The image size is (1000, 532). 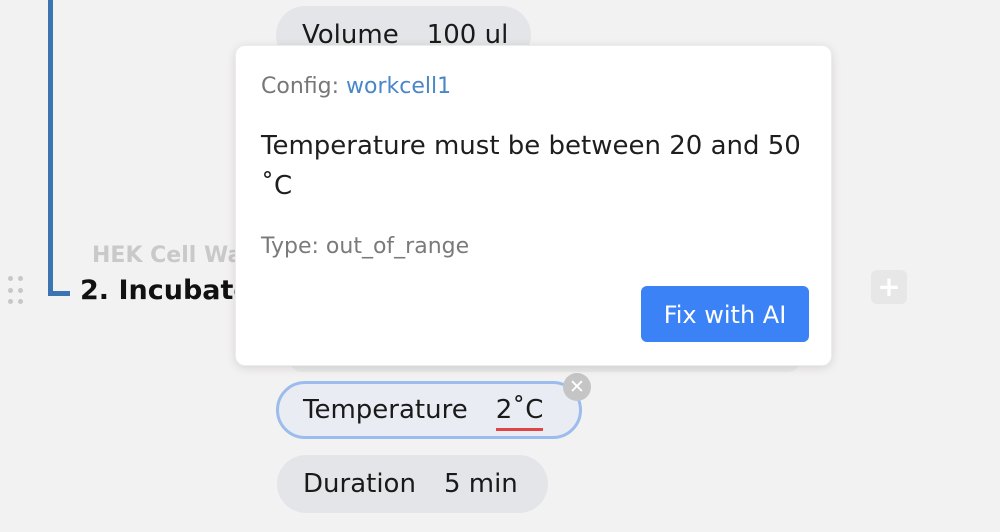 What do you see at coordinates (300, 86) in the screenshot?
I see `config-label: Config:` at bounding box center [300, 86].